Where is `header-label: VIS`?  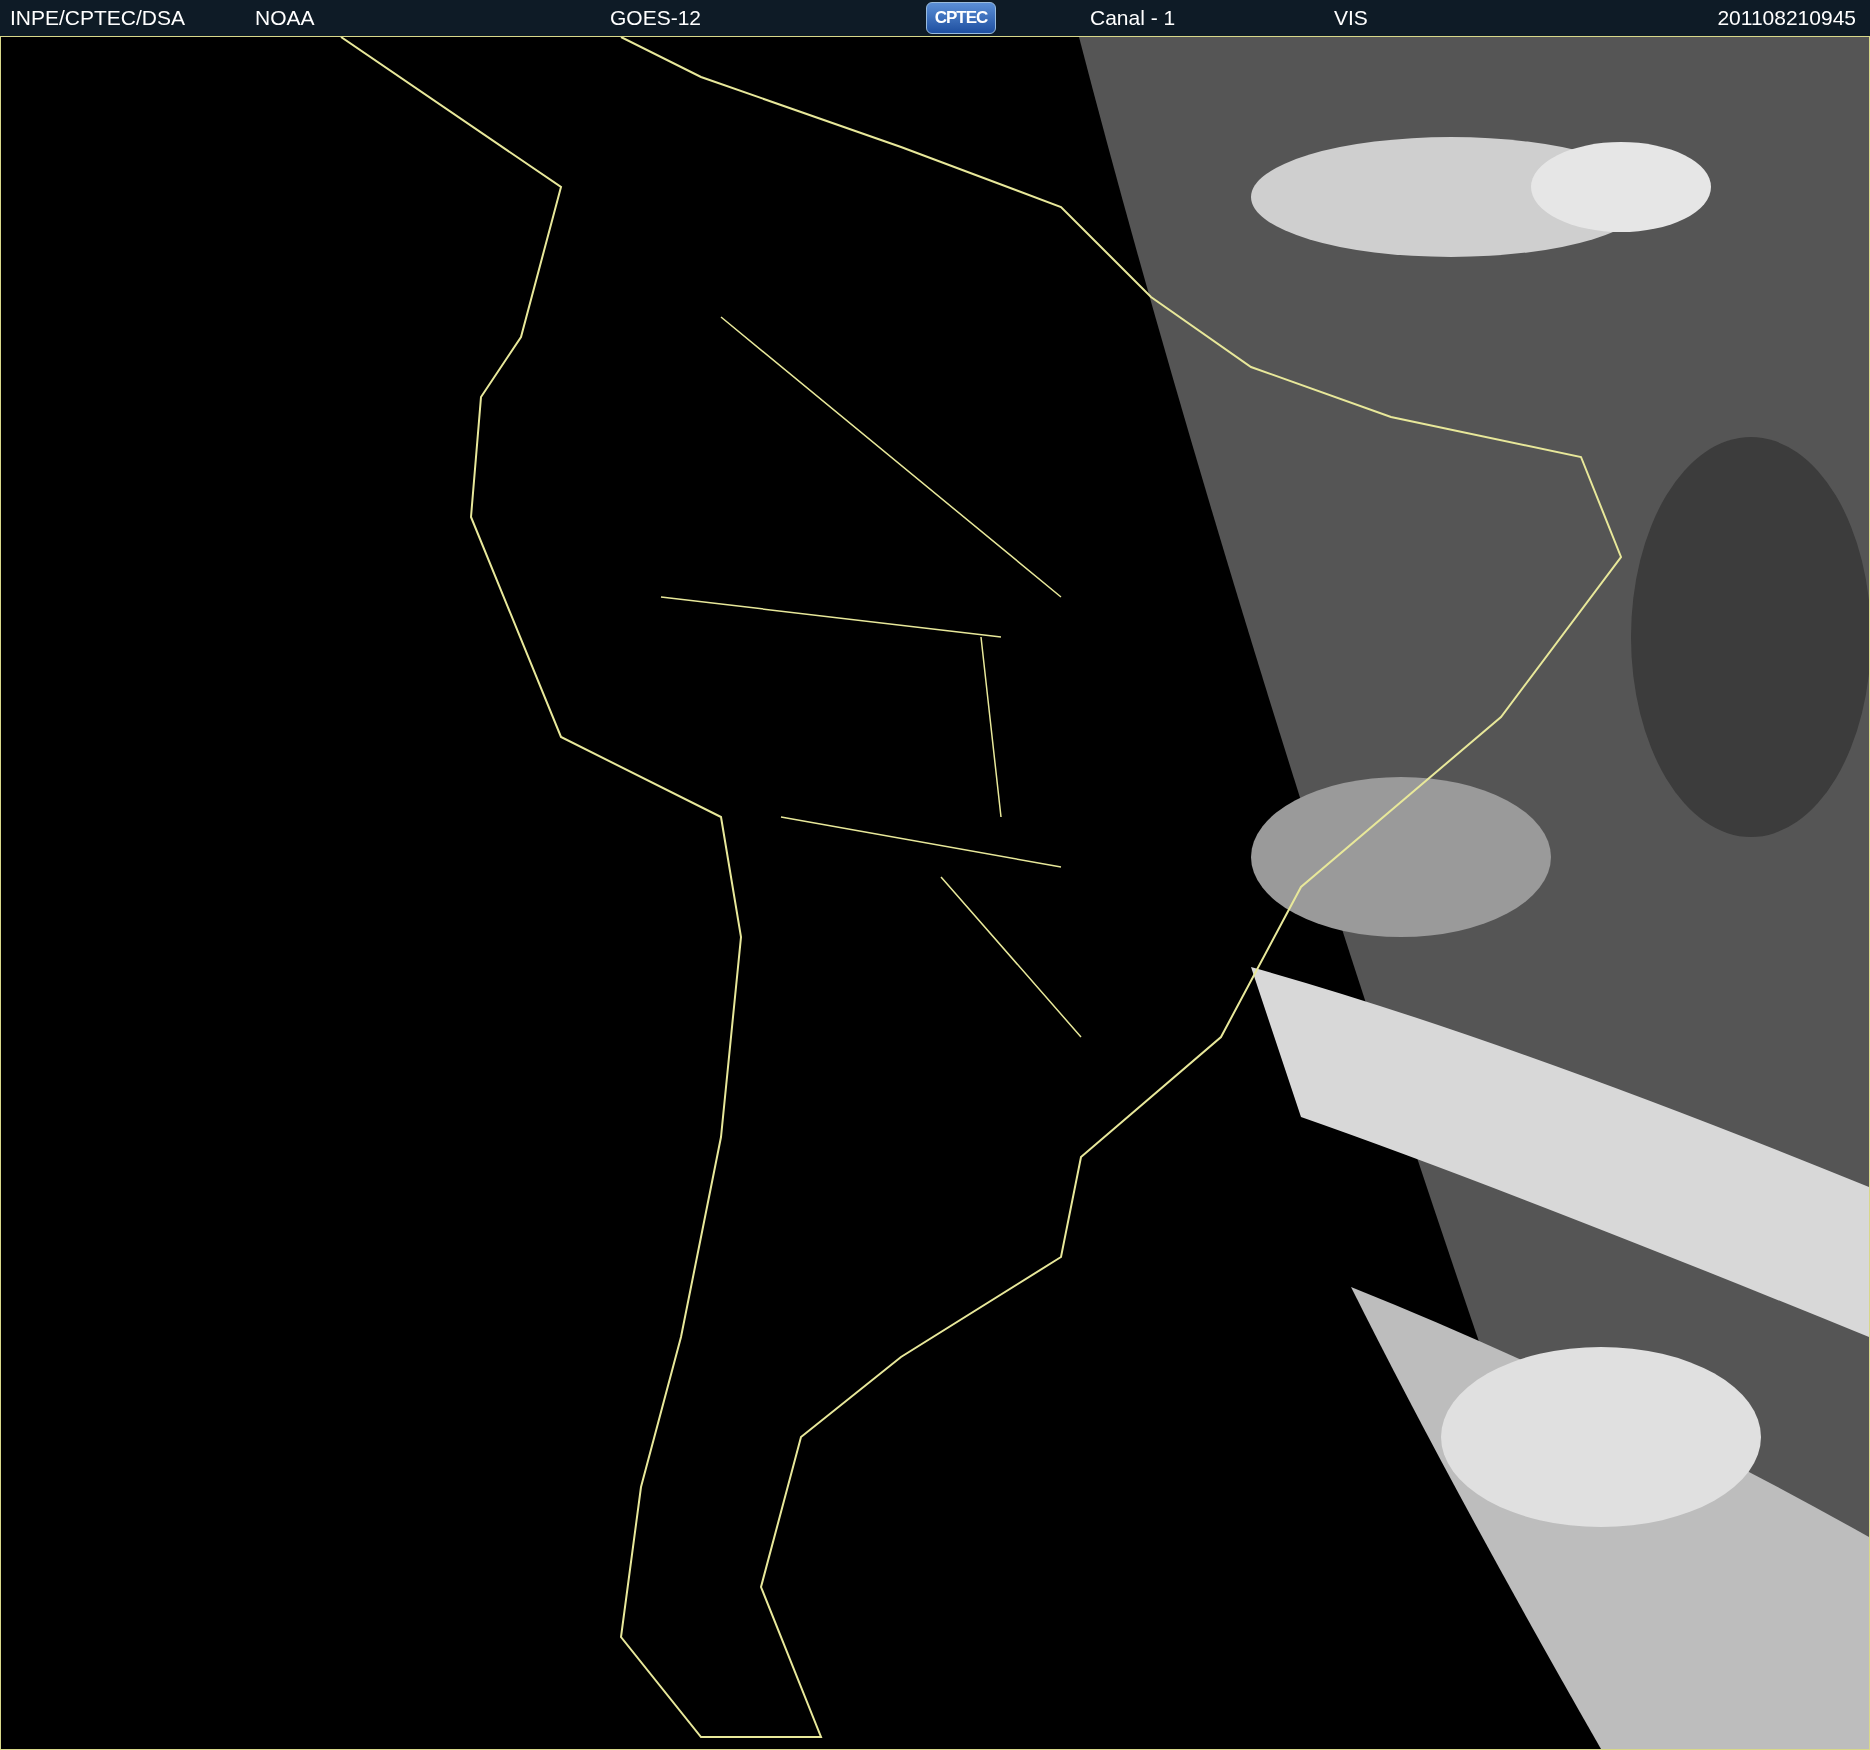
header-label: VIS is located at coordinates (1351, 18).